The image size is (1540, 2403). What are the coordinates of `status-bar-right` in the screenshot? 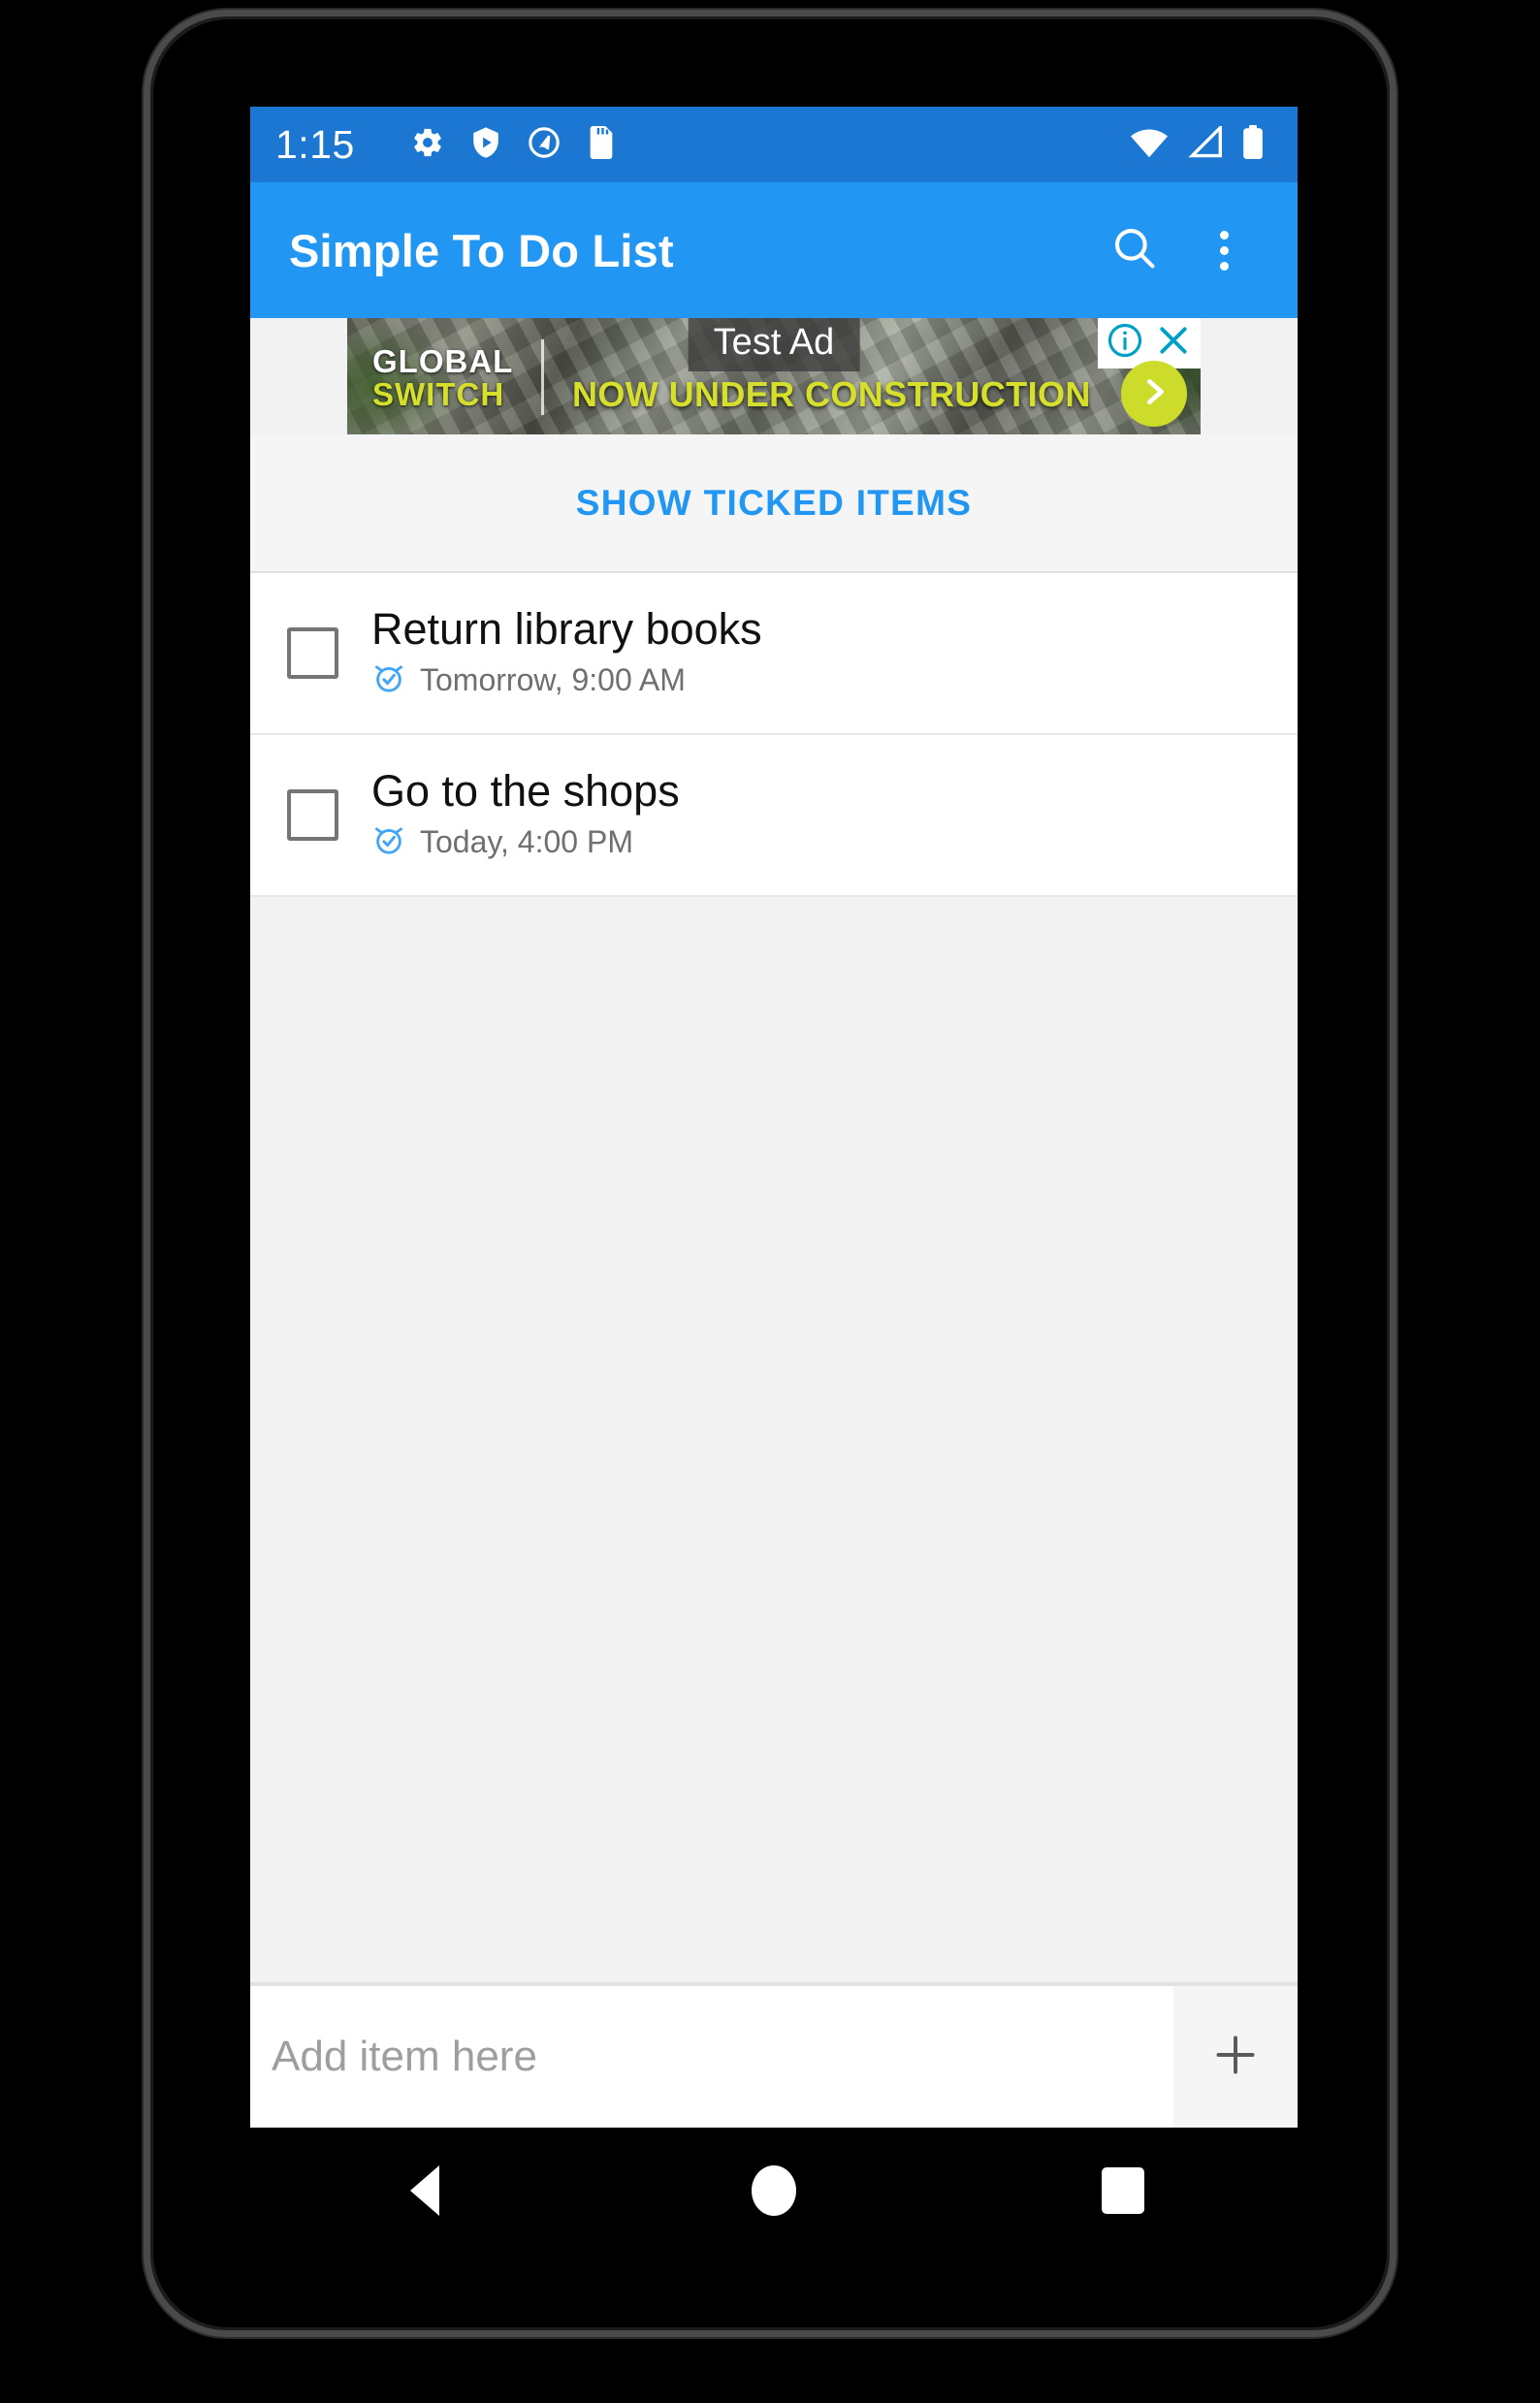 It's located at (1201, 144).